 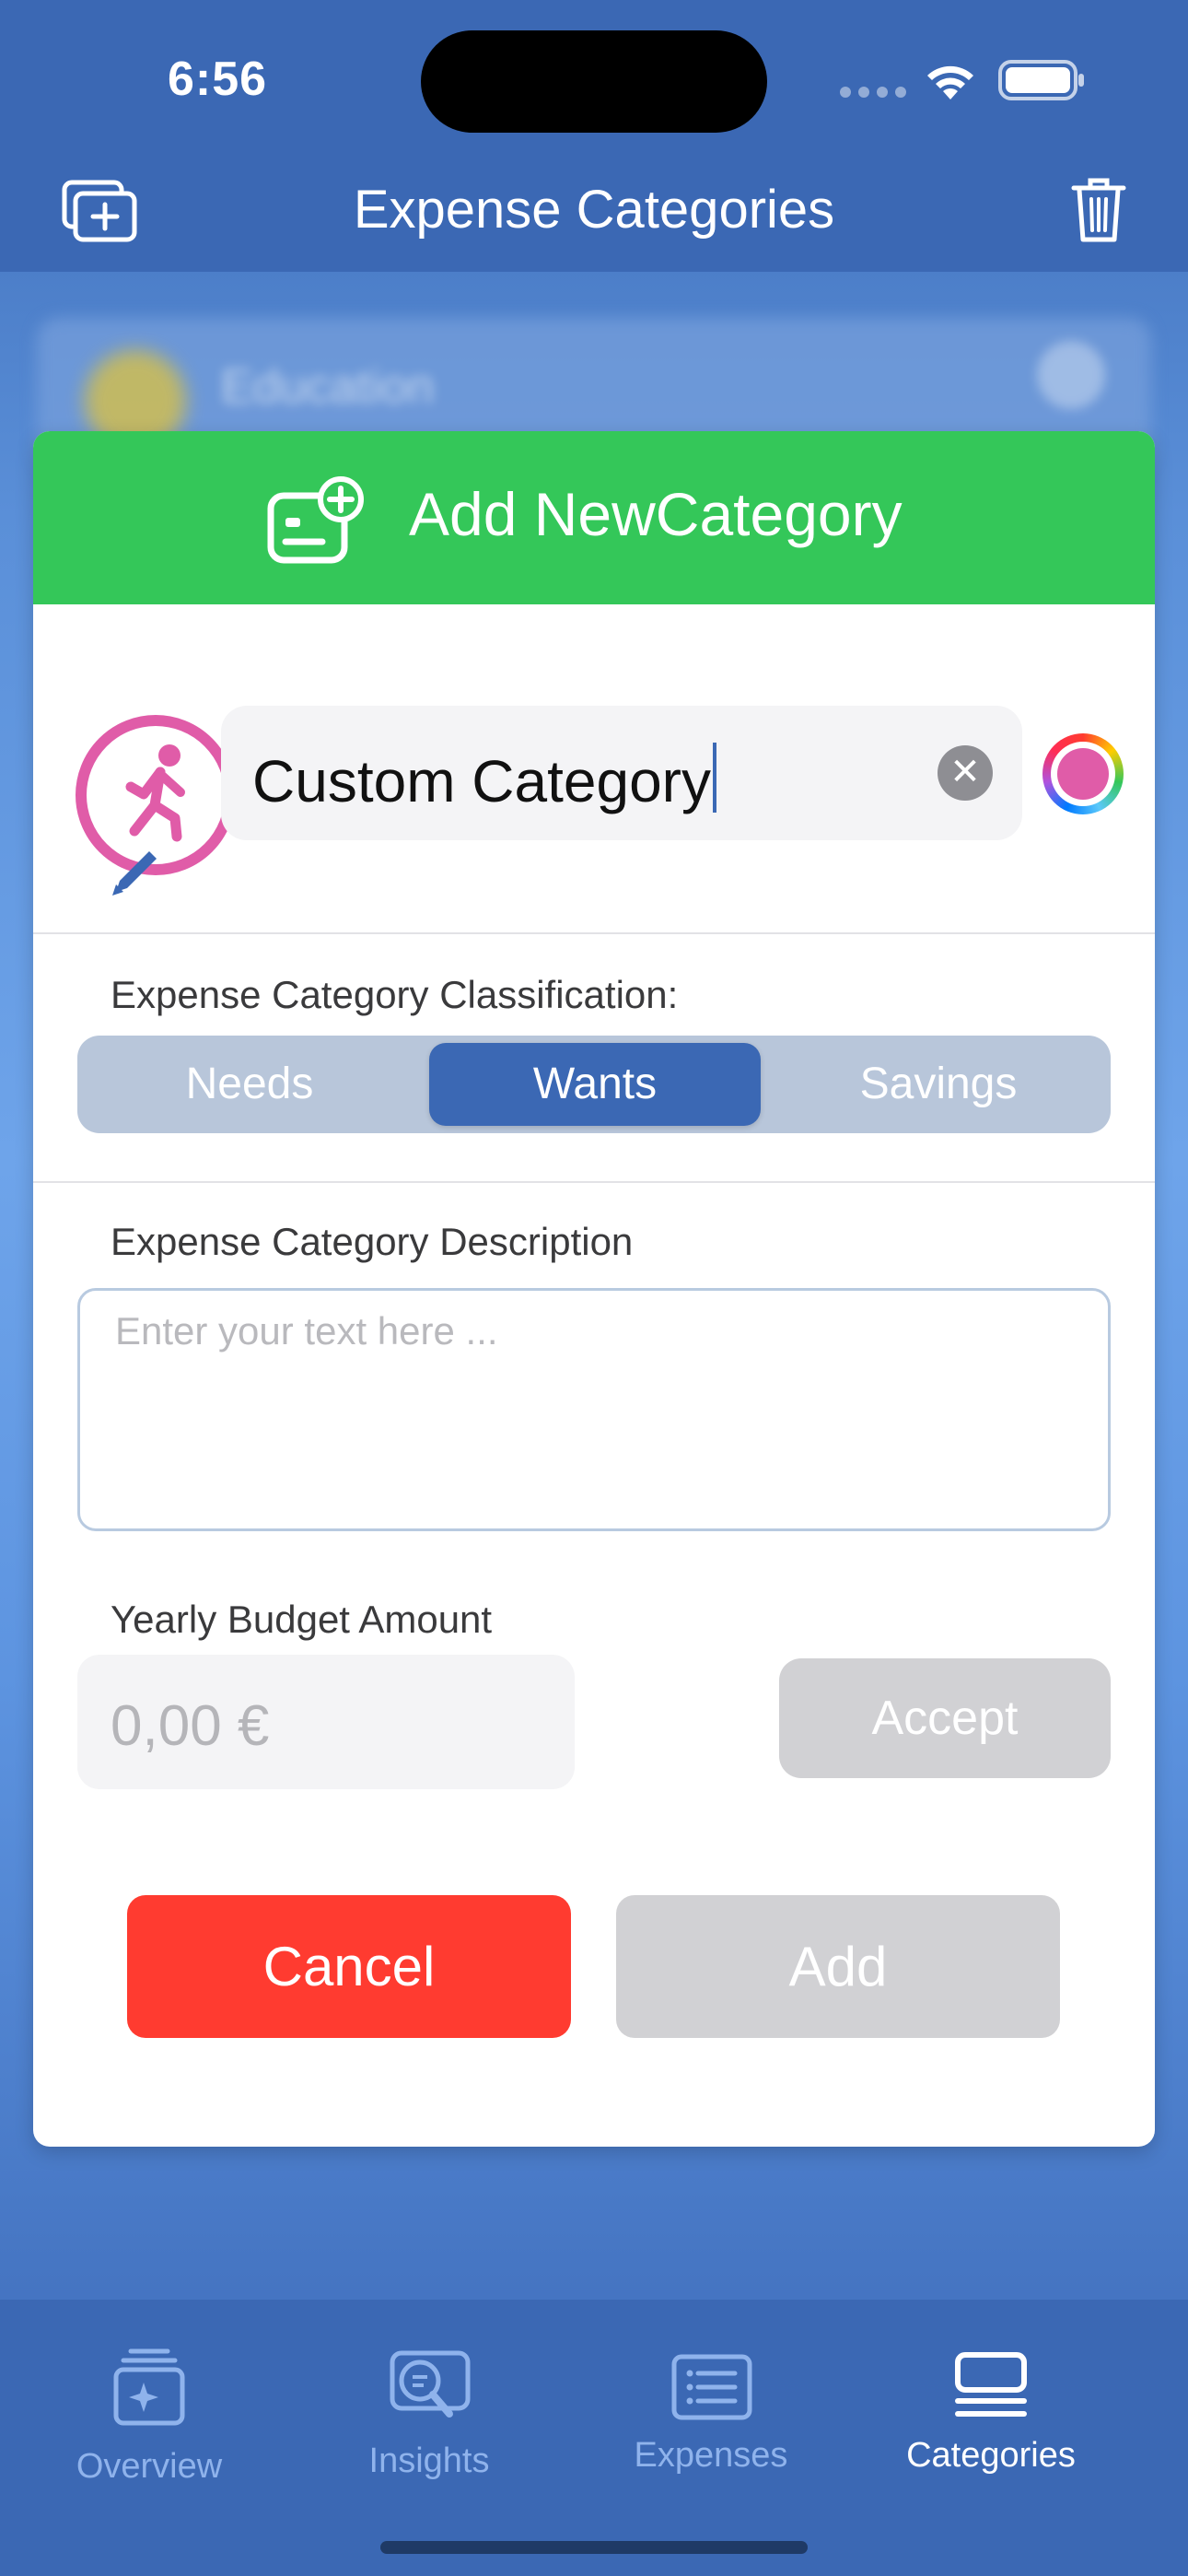 What do you see at coordinates (302, 1619) in the screenshot?
I see `budget-label: Yearly Budget Amount` at bounding box center [302, 1619].